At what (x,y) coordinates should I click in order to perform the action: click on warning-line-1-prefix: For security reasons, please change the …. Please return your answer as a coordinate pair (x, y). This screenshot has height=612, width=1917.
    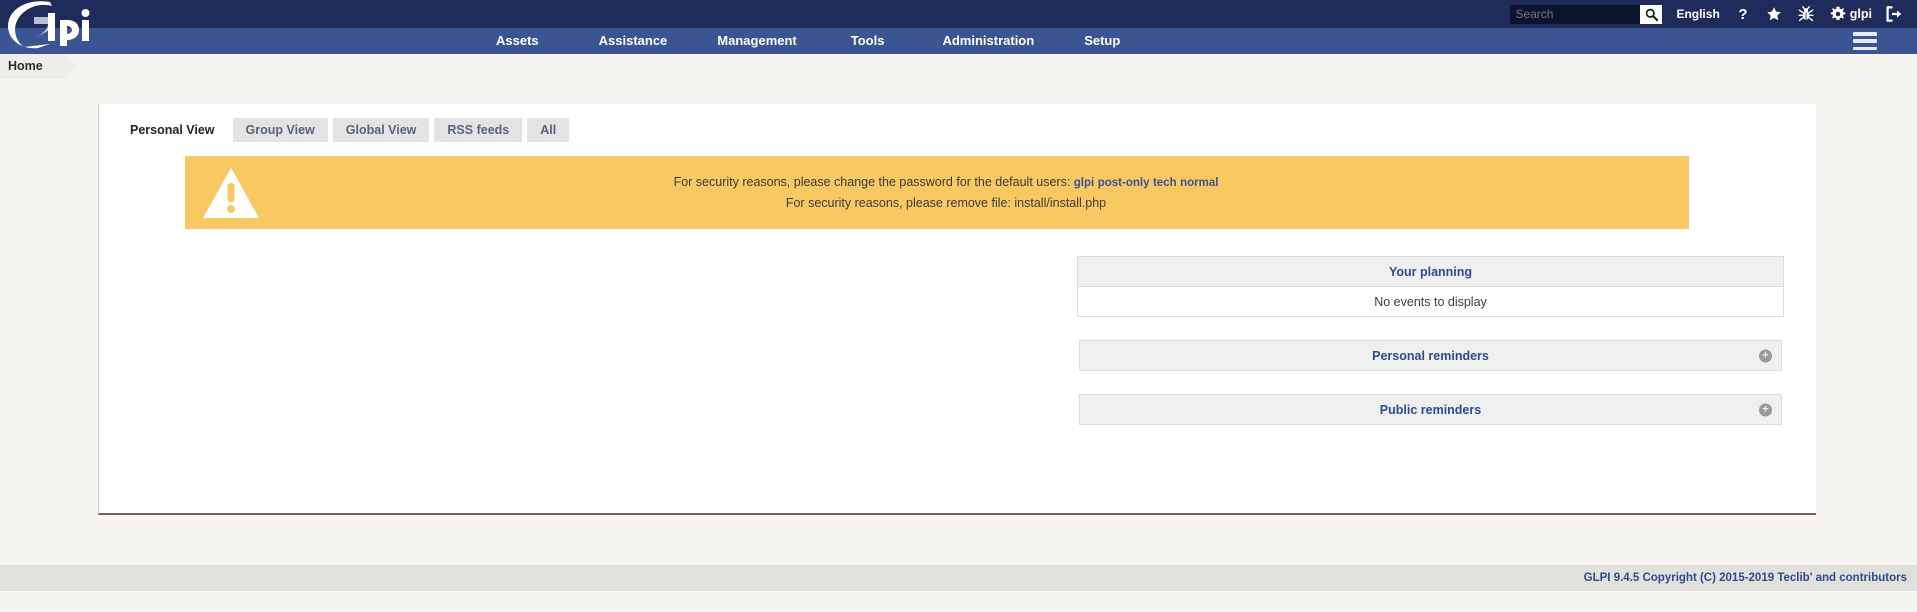
    Looking at the image, I should click on (873, 182).